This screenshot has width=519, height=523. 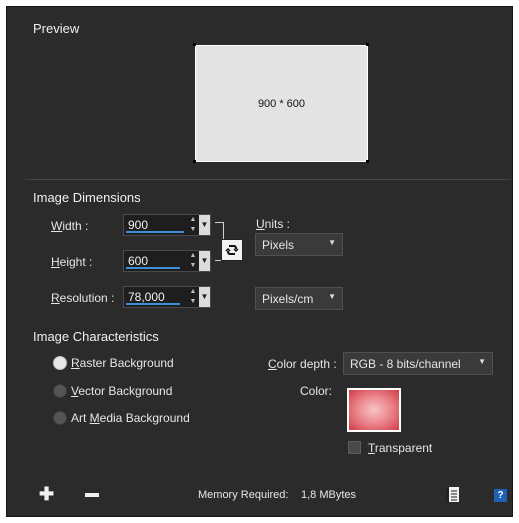 I want to click on link-chain-icon, so click(x=232, y=250).